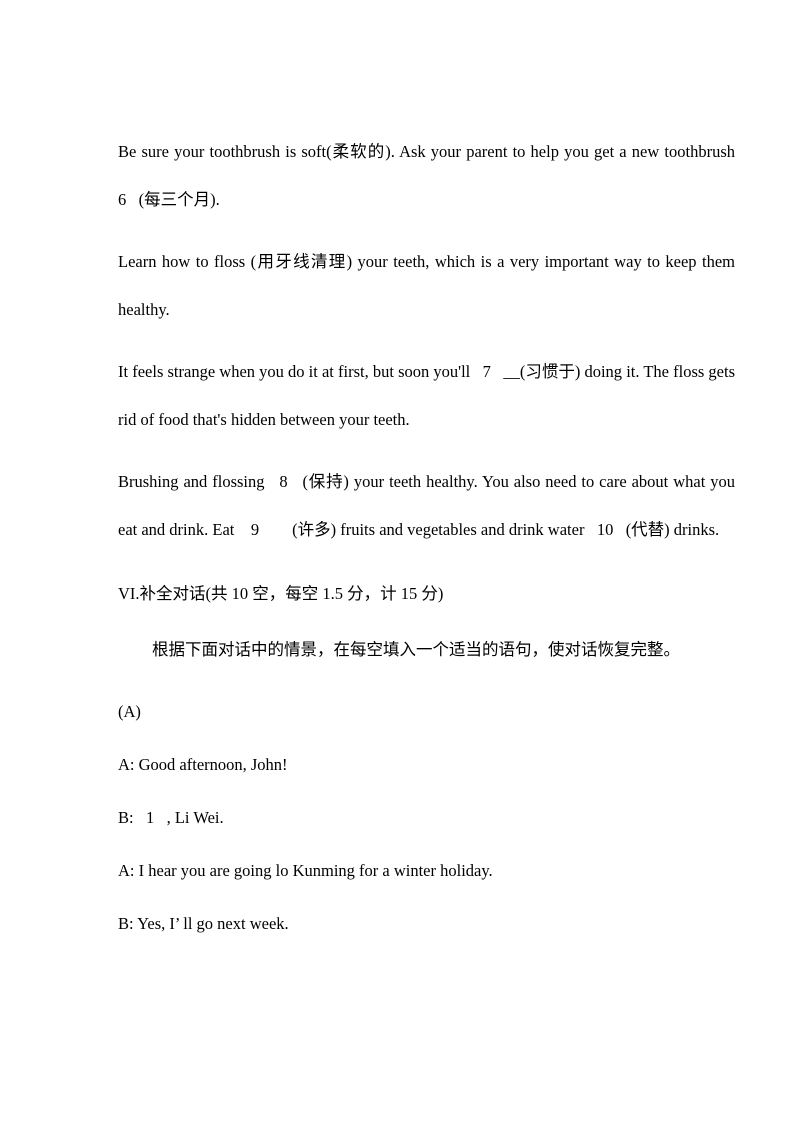  Describe the element at coordinates (171, 817) in the screenshot. I see `dialogue-line-2: B: 1 , Li Wei.` at that location.